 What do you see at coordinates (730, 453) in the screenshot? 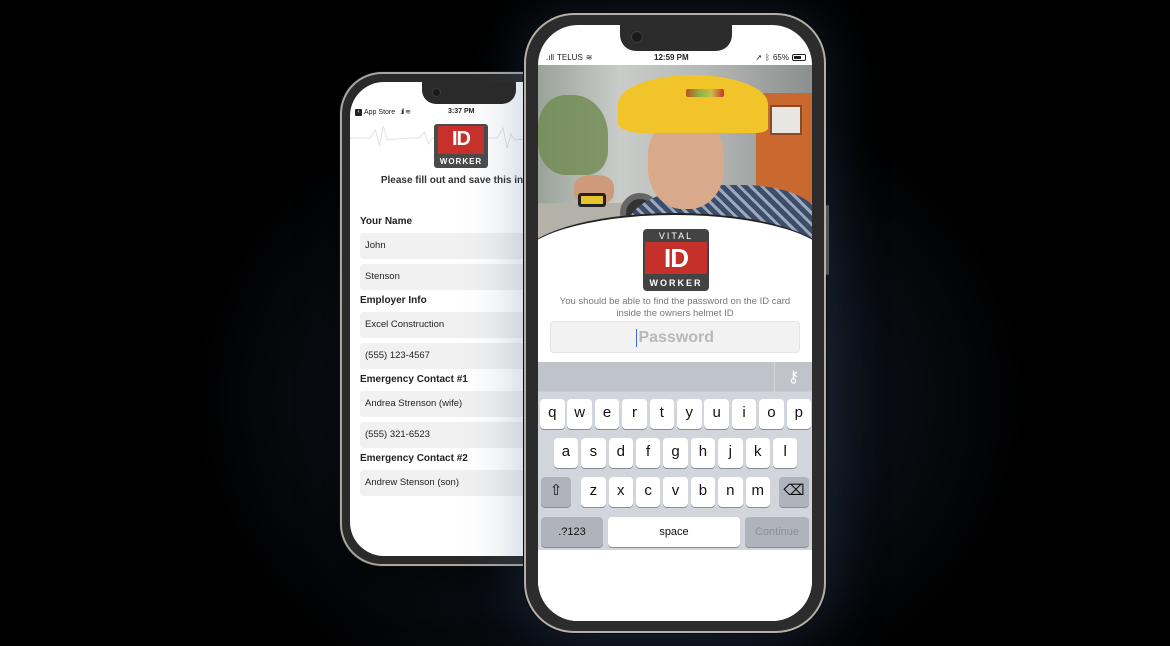
I see `key-j: j` at bounding box center [730, 453].